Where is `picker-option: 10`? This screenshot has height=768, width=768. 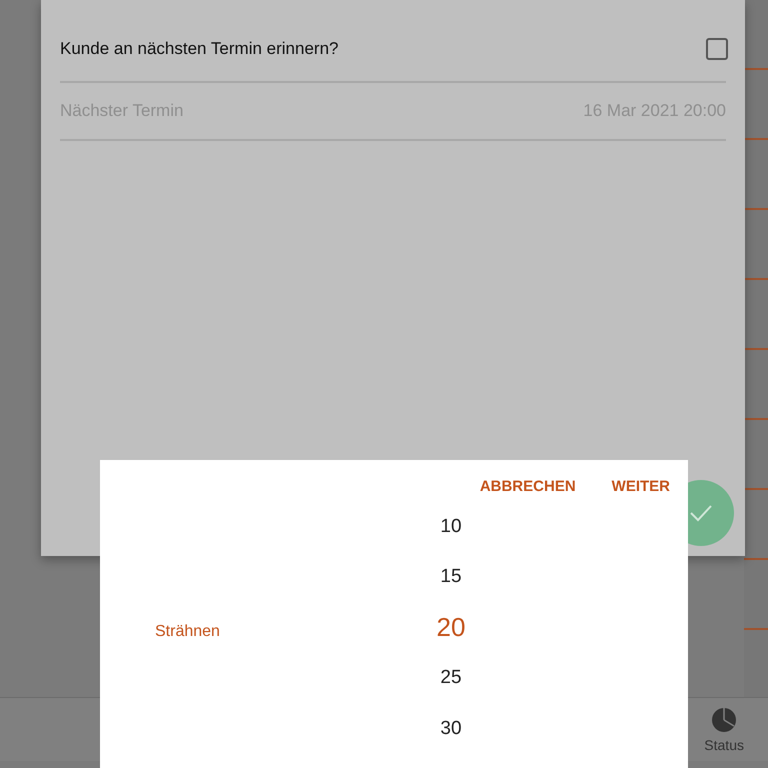
picker-option: 10 is located at coordinates (451, 526).